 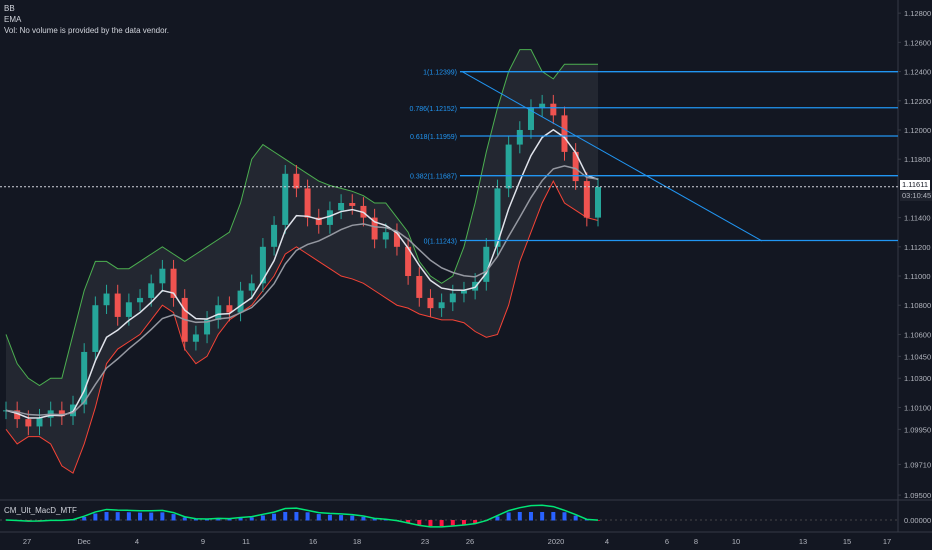 I want to click on last-price-tag: 1.11611, so click(x=915, y=185).